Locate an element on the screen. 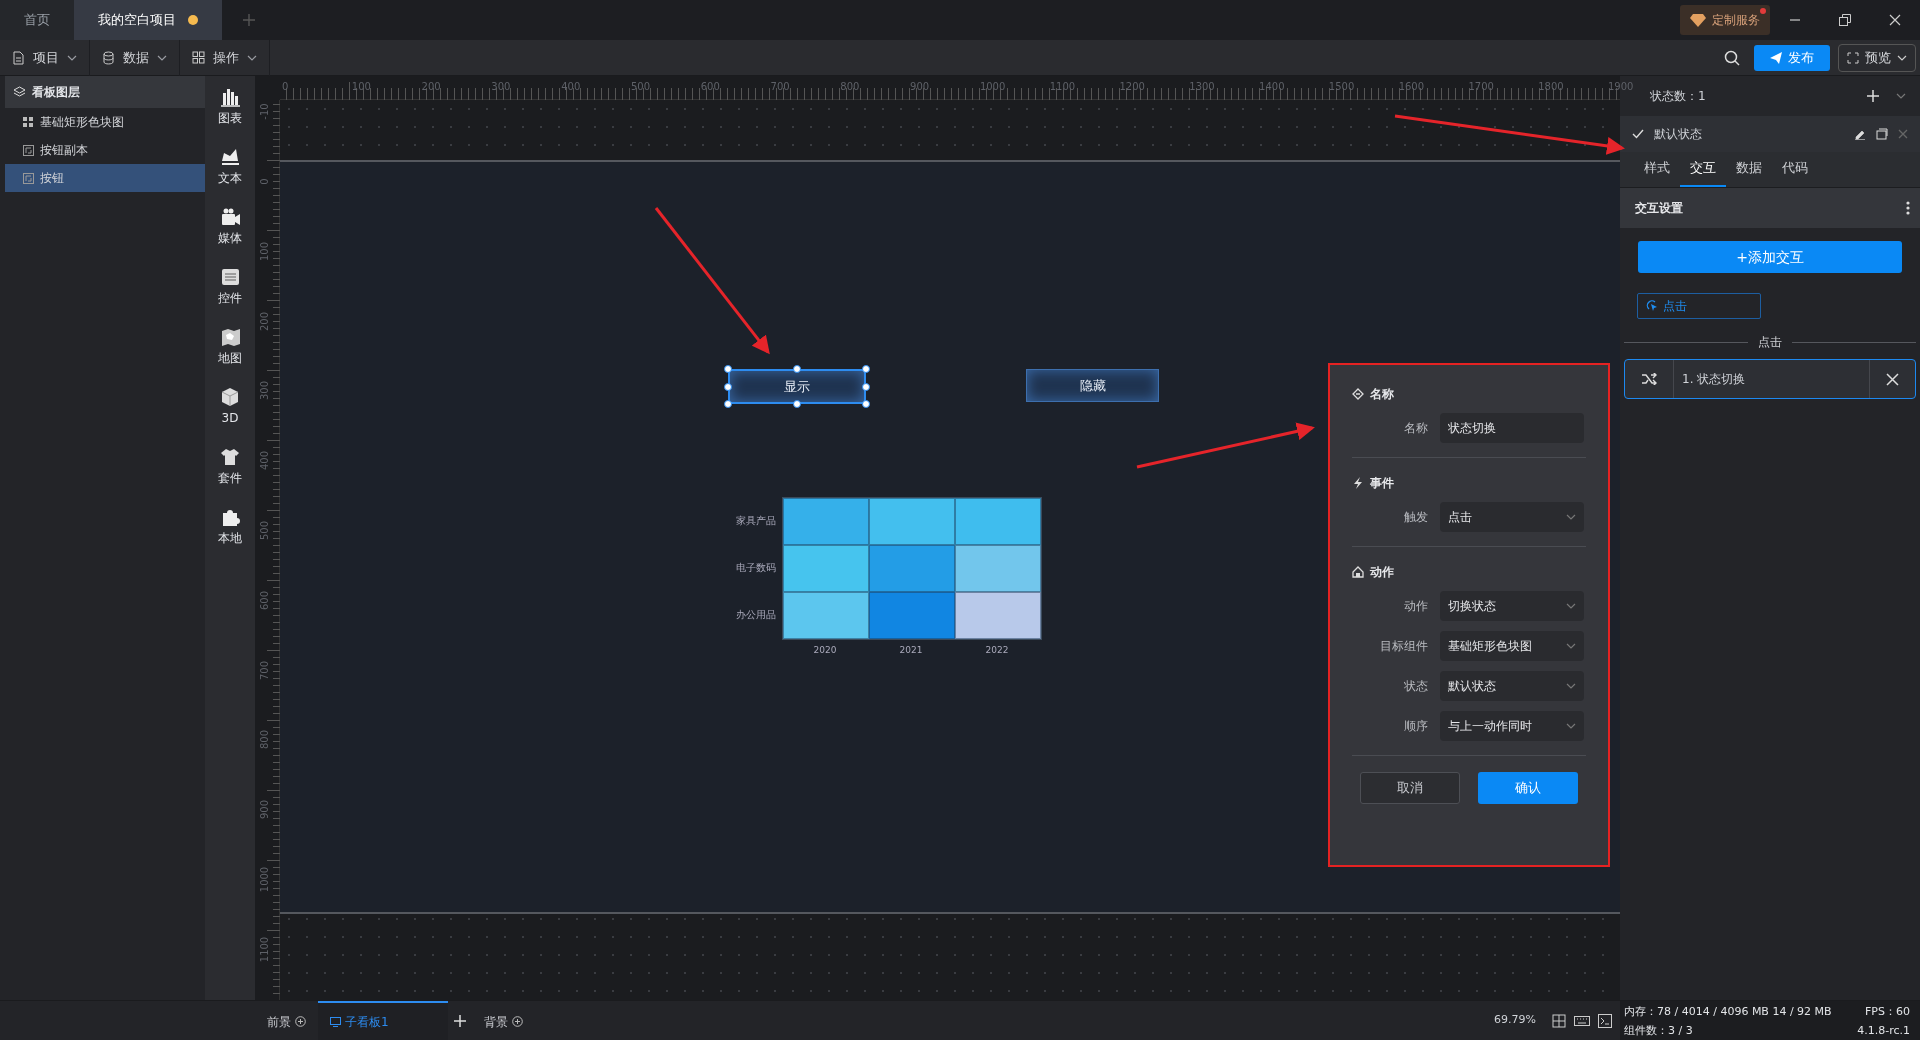 The image size is (1920, 1040). database-icon is located at coordinates (108, 57).